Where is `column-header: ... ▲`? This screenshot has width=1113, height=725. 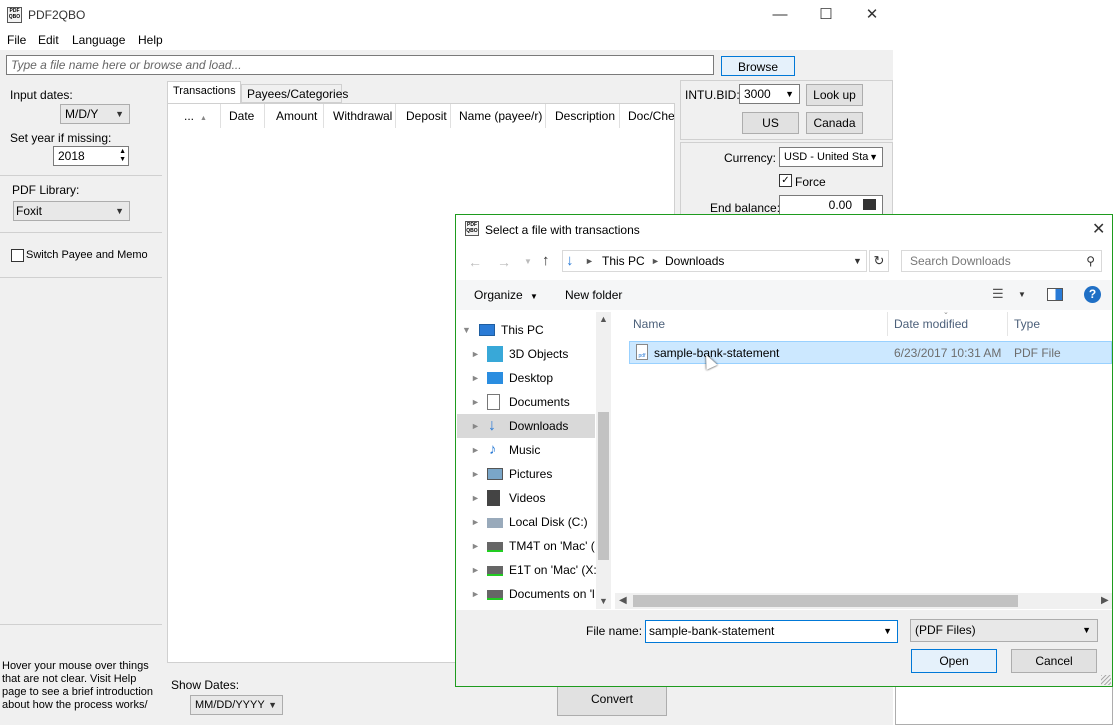
column-header: ... ▲ is located at coordinates (195, 116).